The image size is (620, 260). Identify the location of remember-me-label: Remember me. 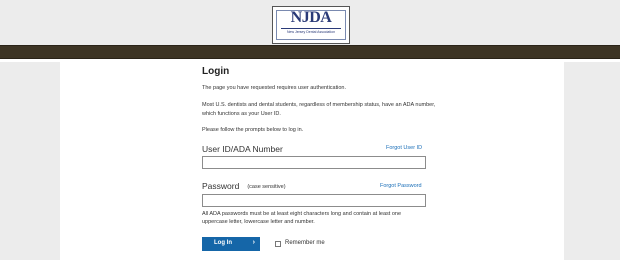
(305, 243).